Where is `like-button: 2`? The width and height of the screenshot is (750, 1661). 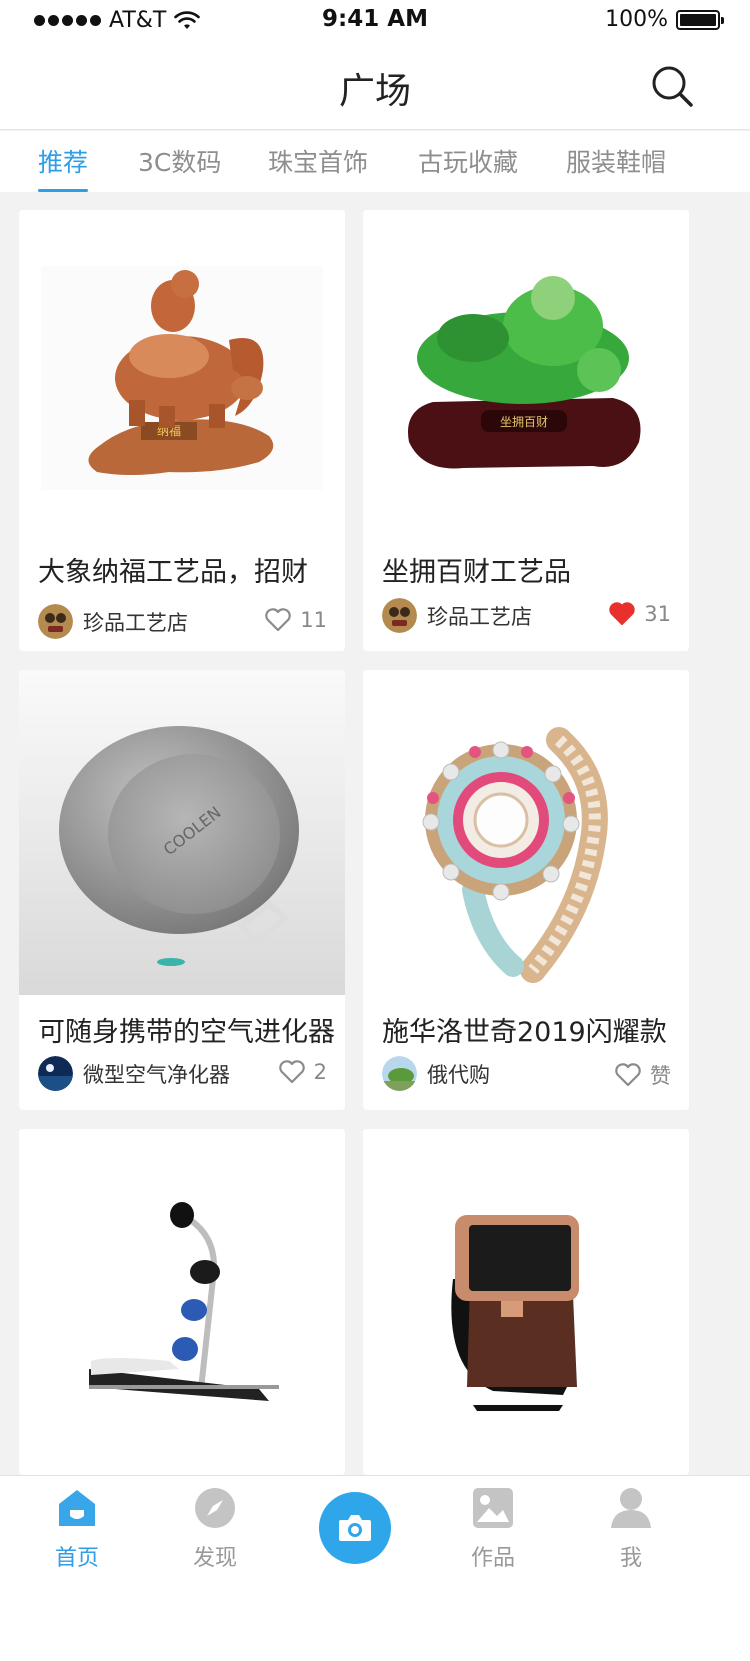 like-button: 2 is located at coordinates (302, 1072).